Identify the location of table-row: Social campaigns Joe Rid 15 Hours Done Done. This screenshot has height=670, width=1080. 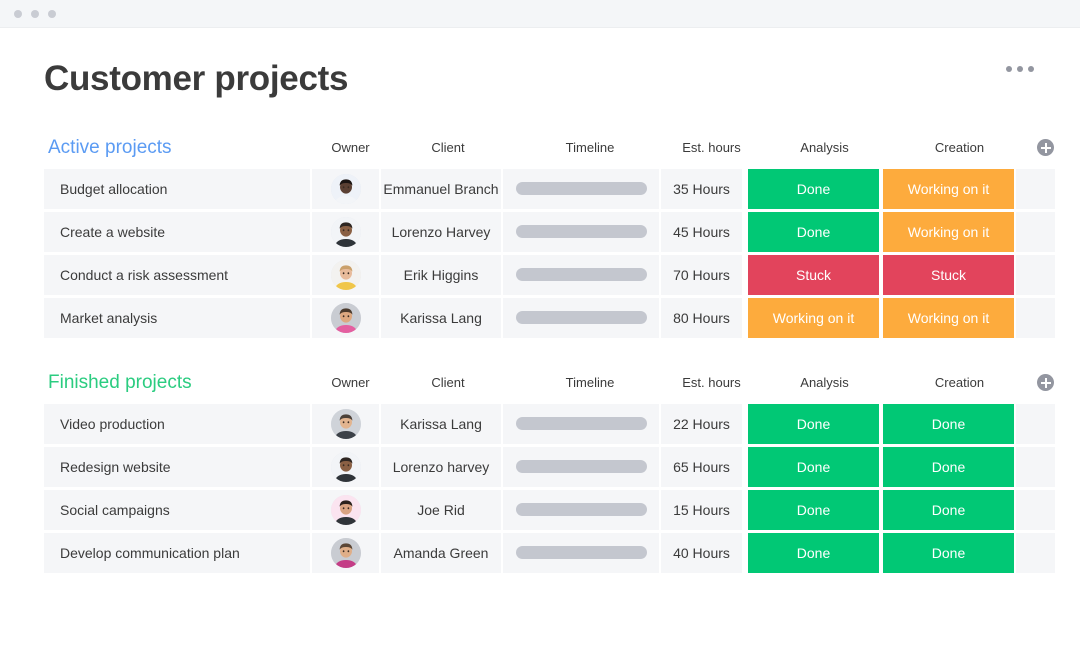
(549, 509).